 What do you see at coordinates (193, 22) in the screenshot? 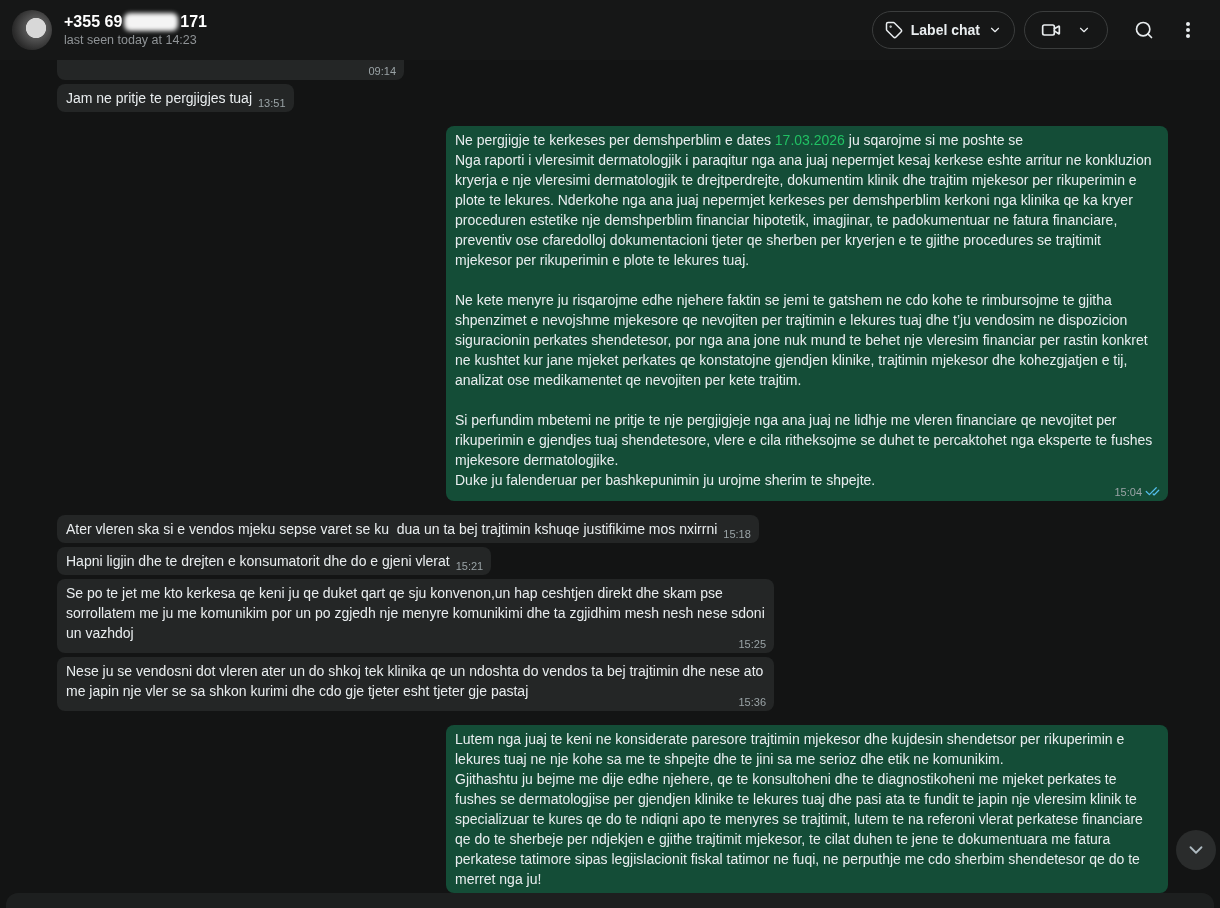
I see `contact-name: 171` at bounding box center [193, 22].